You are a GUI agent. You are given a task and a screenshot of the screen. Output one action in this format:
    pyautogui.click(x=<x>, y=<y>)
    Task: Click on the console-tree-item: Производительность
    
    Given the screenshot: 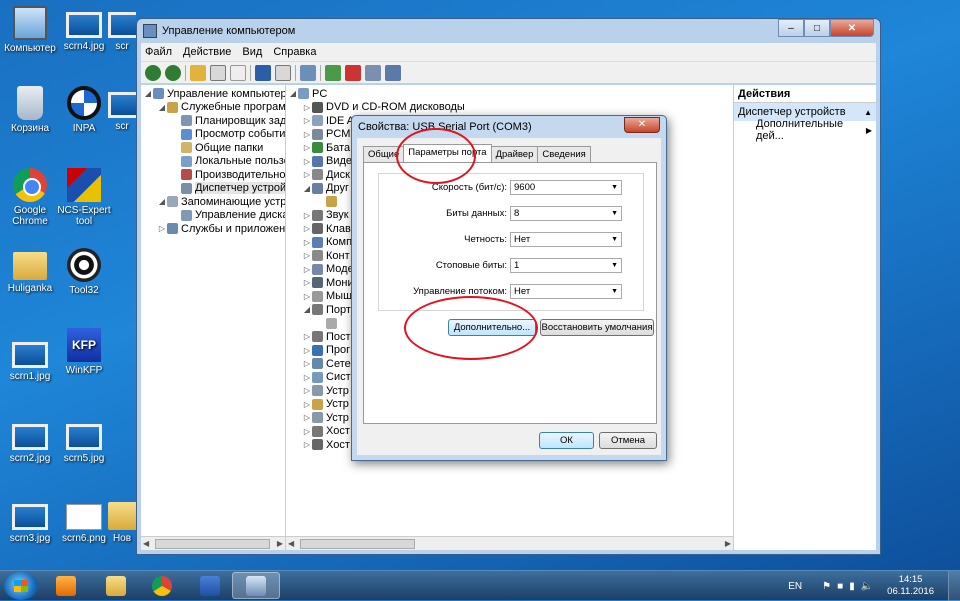 What is the action you would take?
    pyautogui.click(x=213, y=175)
    